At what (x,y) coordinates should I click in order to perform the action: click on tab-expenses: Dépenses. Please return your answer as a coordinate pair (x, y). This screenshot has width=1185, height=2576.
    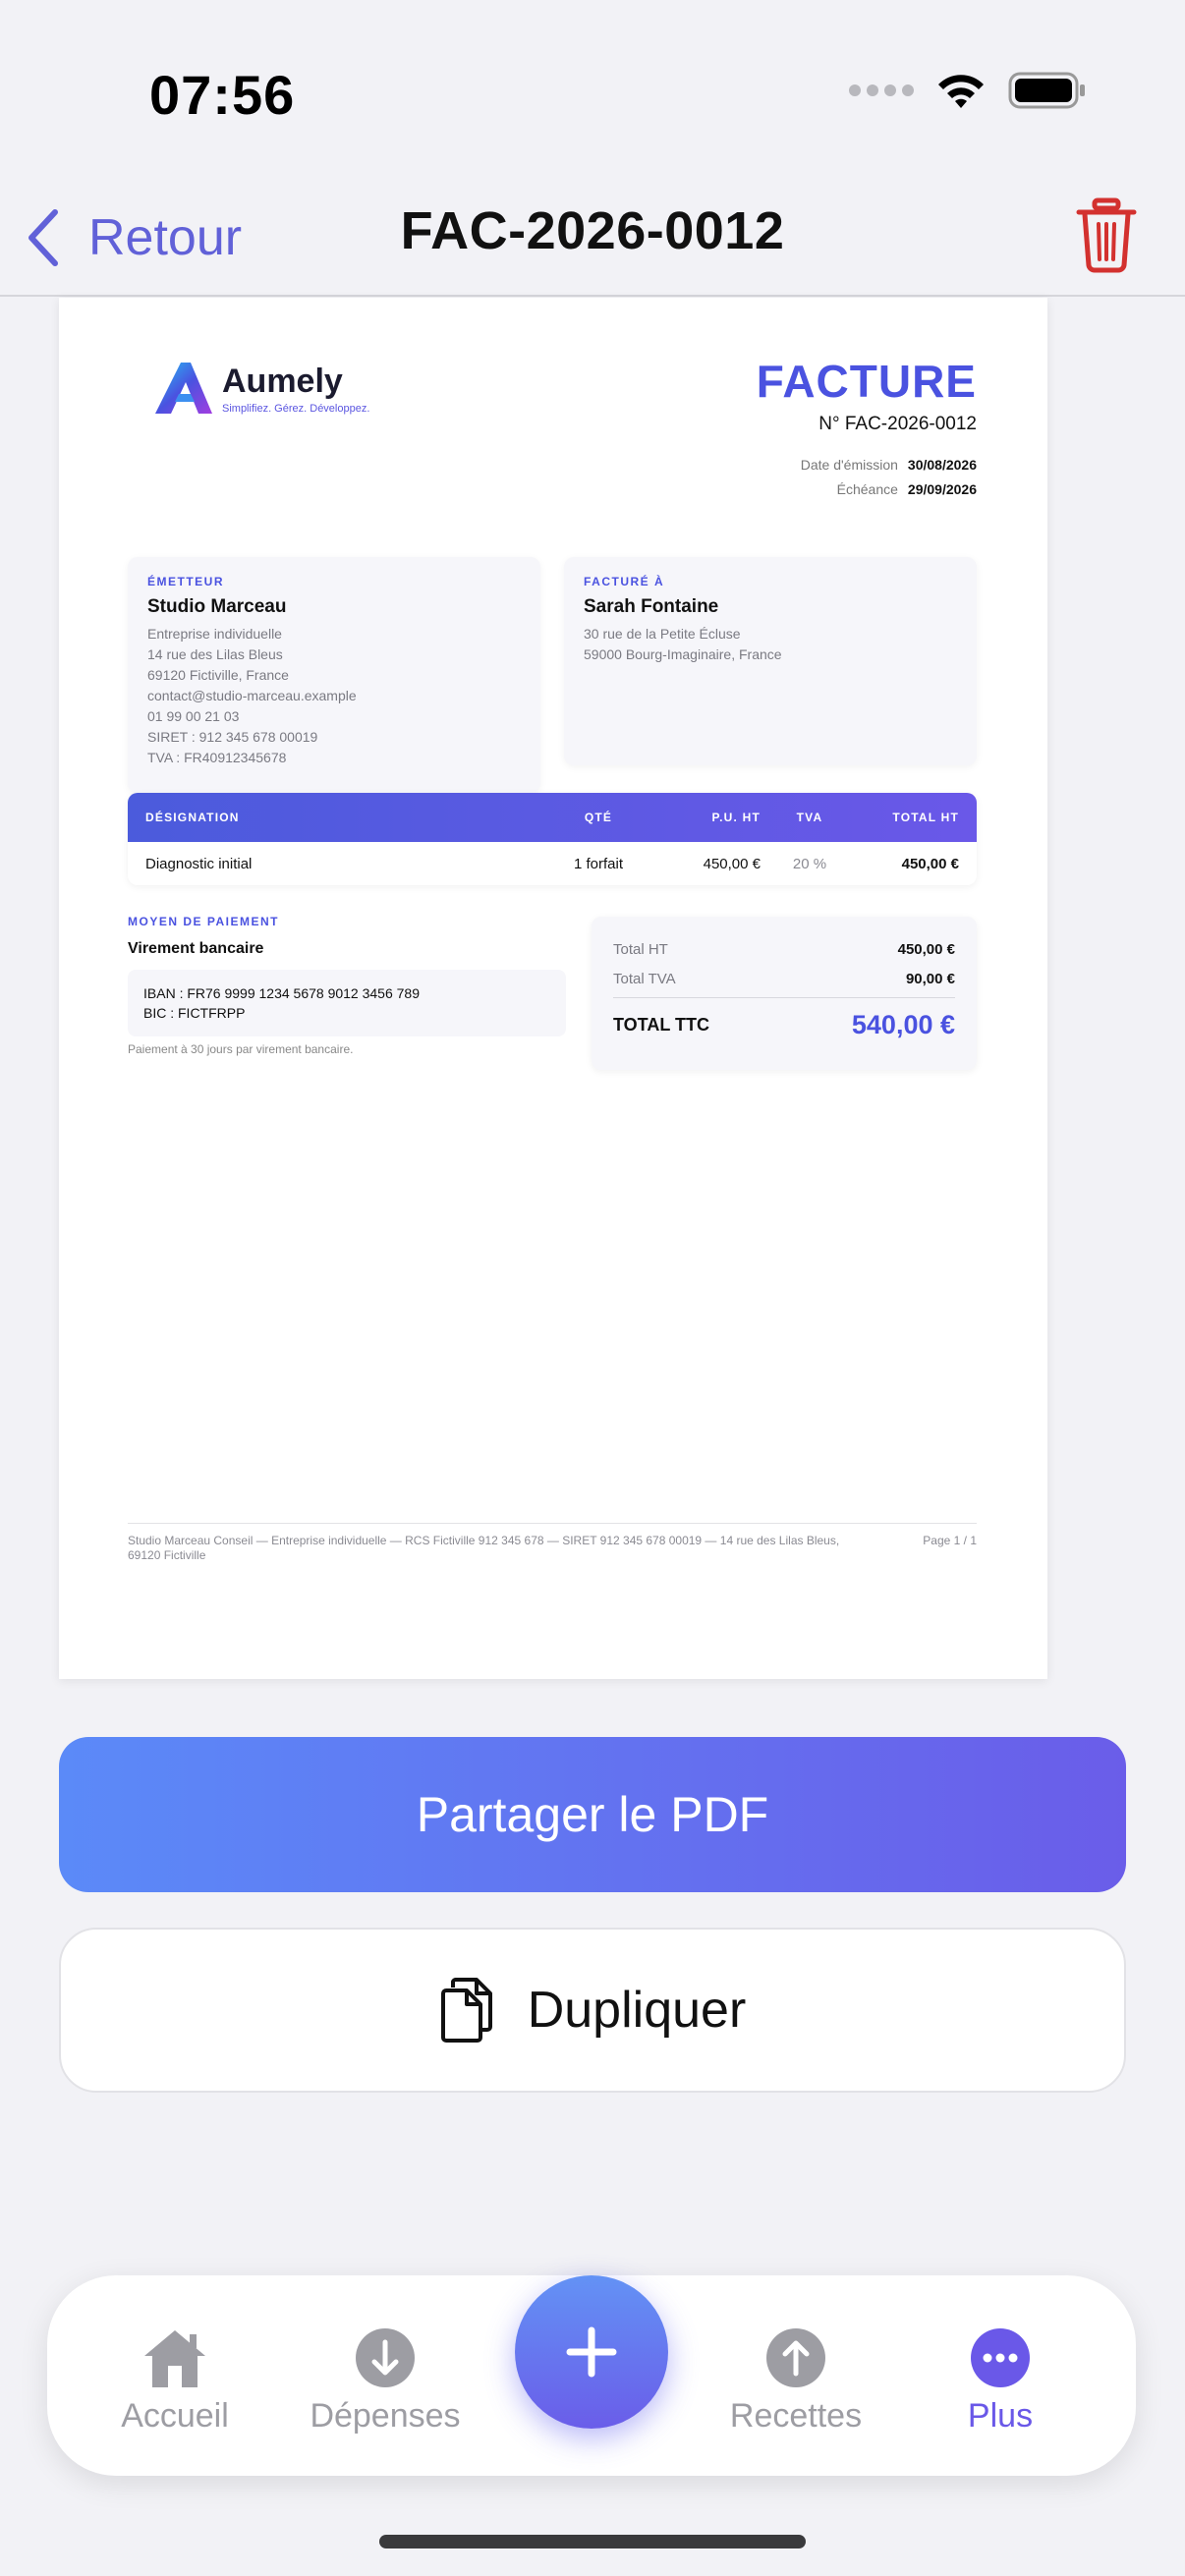
    Looking at the image, I should click on (385, 2379).